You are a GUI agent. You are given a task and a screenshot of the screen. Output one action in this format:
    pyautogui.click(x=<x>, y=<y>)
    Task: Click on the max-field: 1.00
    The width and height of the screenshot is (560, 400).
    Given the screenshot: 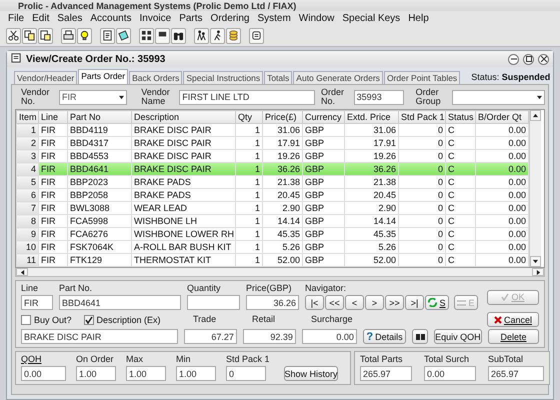 What is the action you would take?
    pyautogui.click(x=146, y=373)
    